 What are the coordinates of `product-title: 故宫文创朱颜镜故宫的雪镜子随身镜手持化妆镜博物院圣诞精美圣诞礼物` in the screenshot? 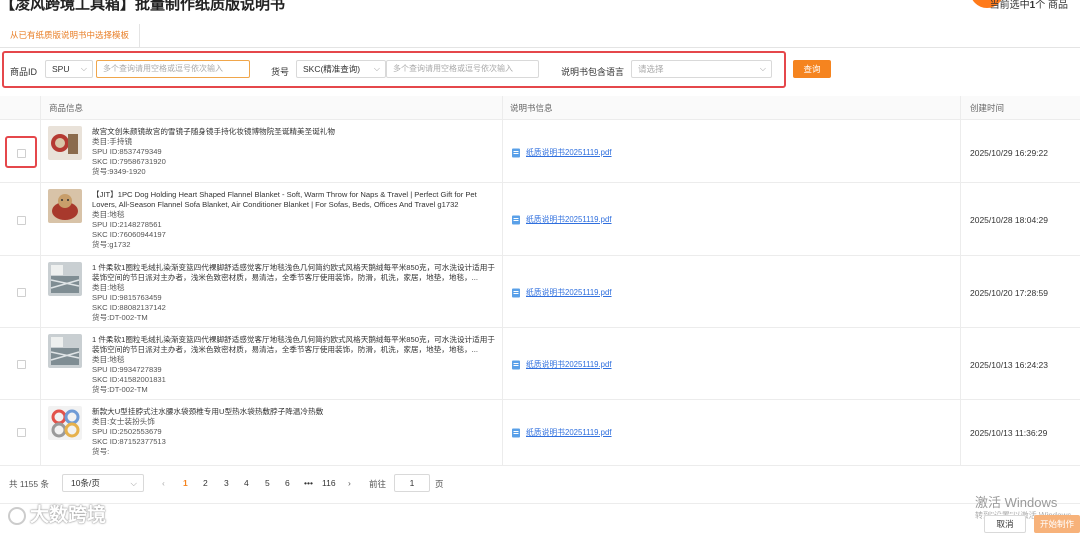 It's located at (213, 131).